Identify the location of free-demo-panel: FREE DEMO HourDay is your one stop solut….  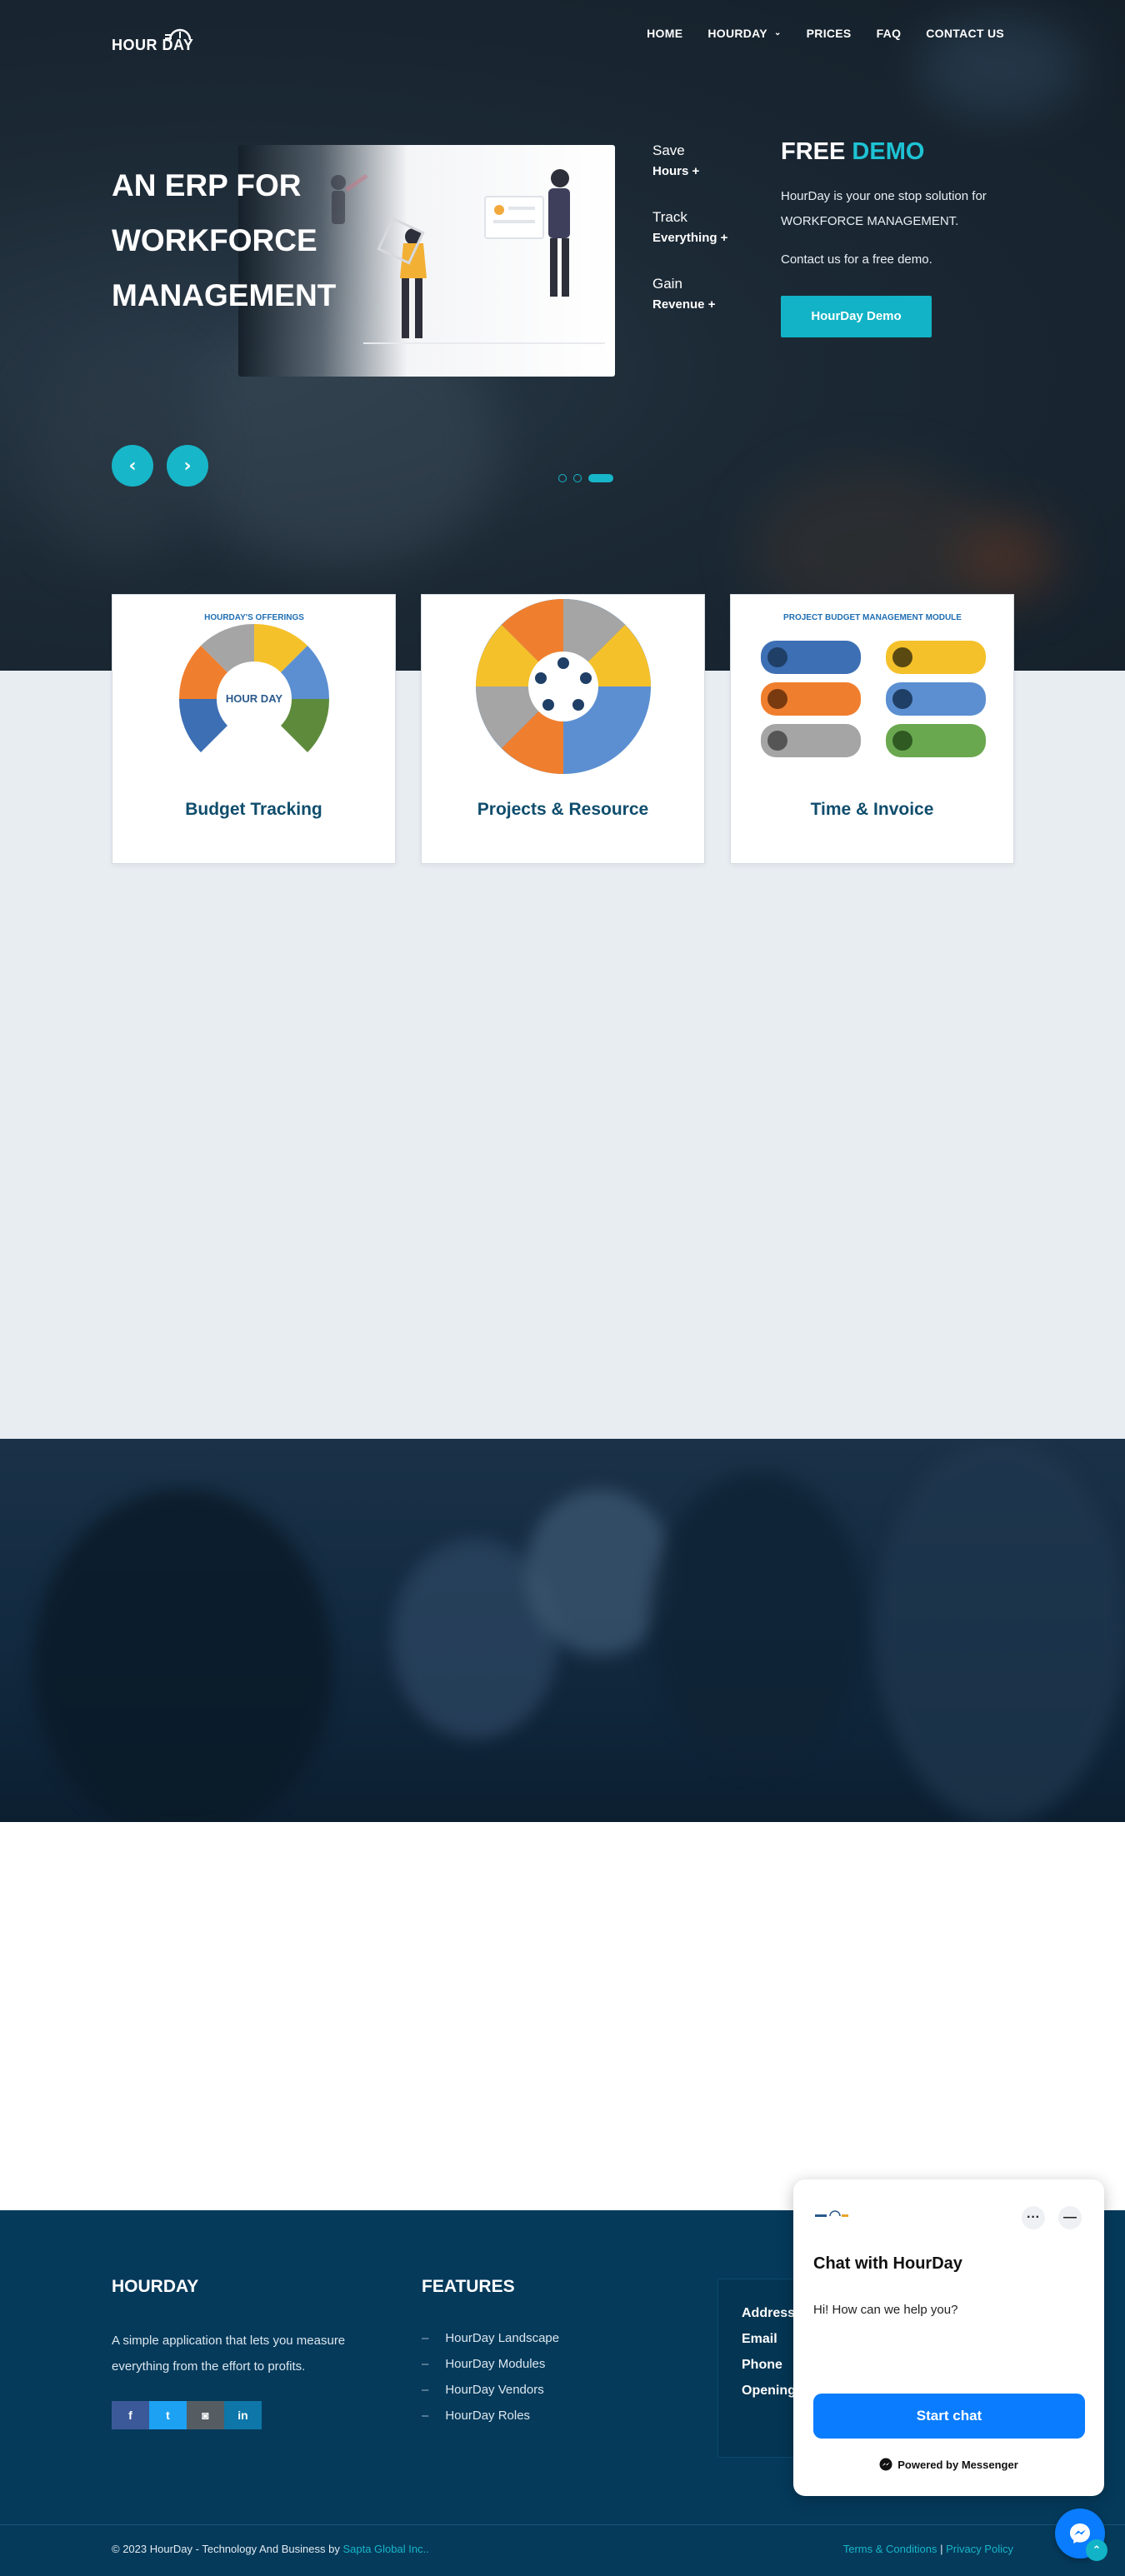
(906, 237).